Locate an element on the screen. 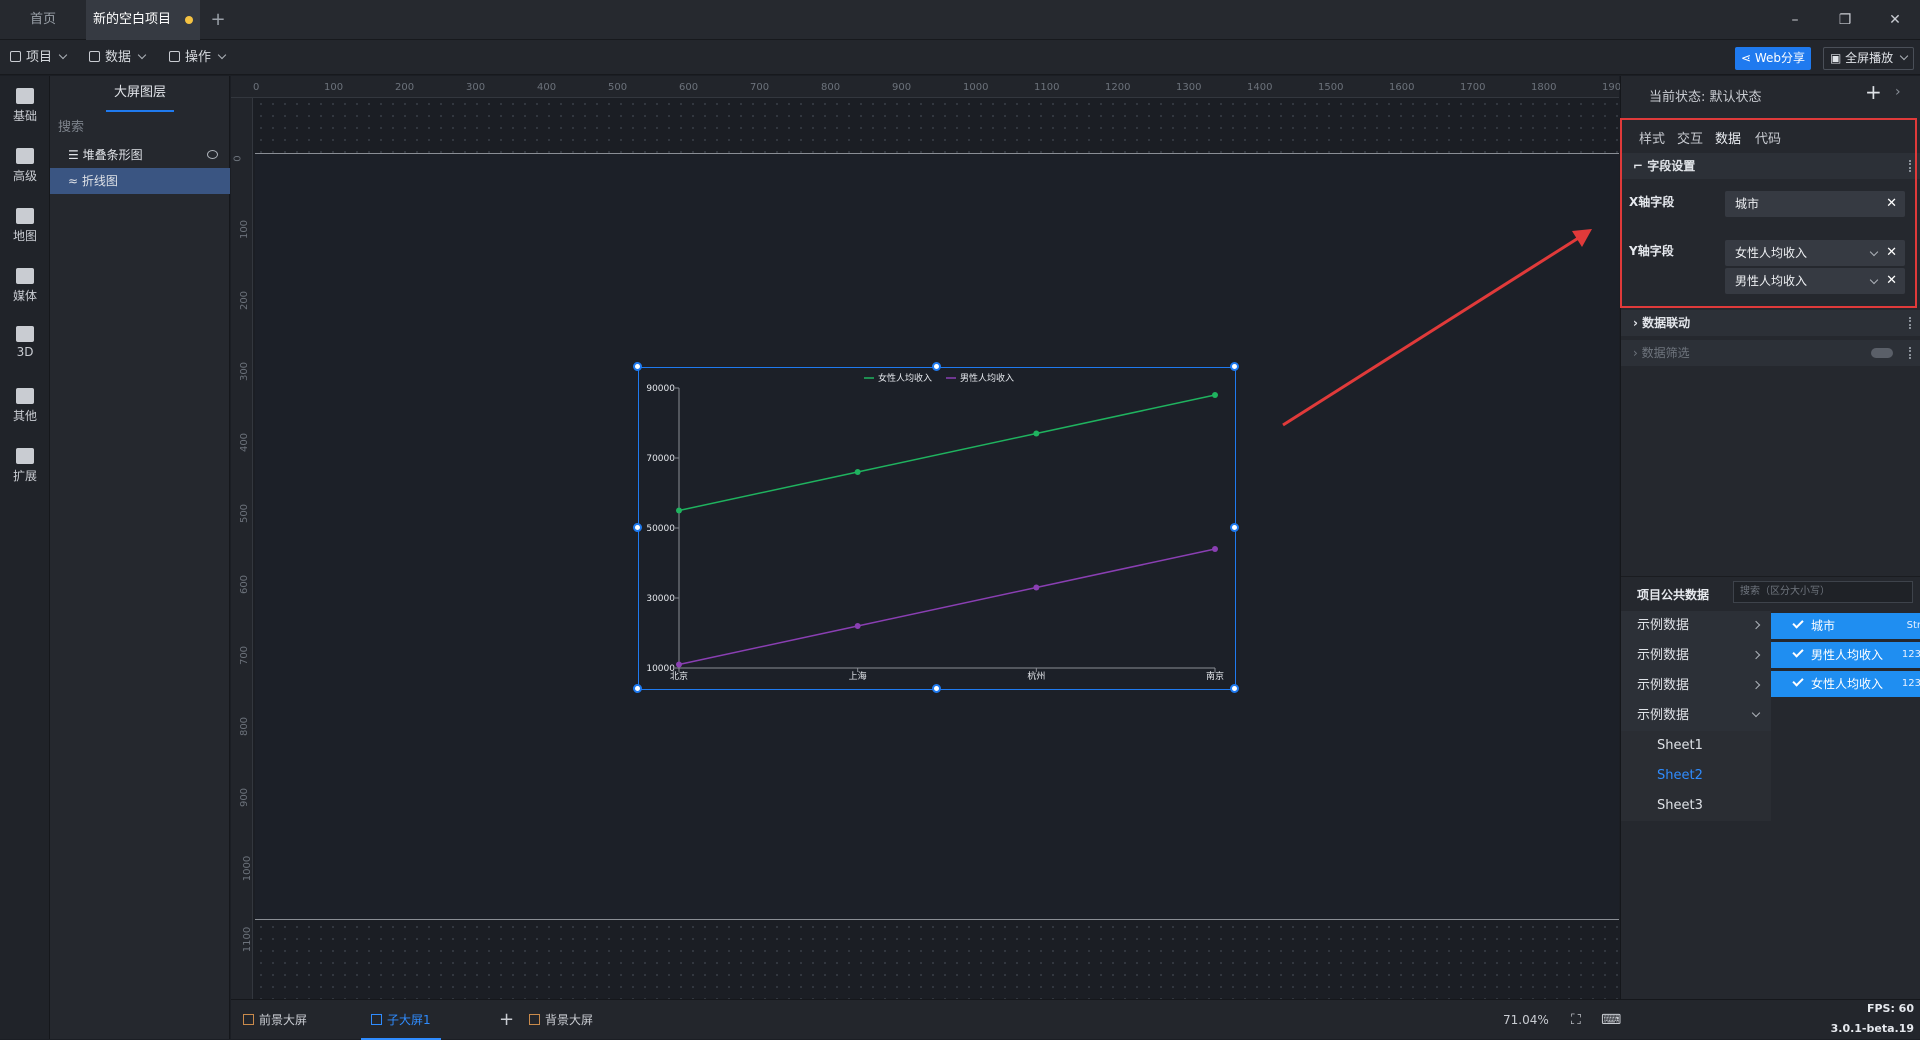 The width and height of the screenshot is (1920, 1040). category-3d: 3D is located at coordinates (25, 342).